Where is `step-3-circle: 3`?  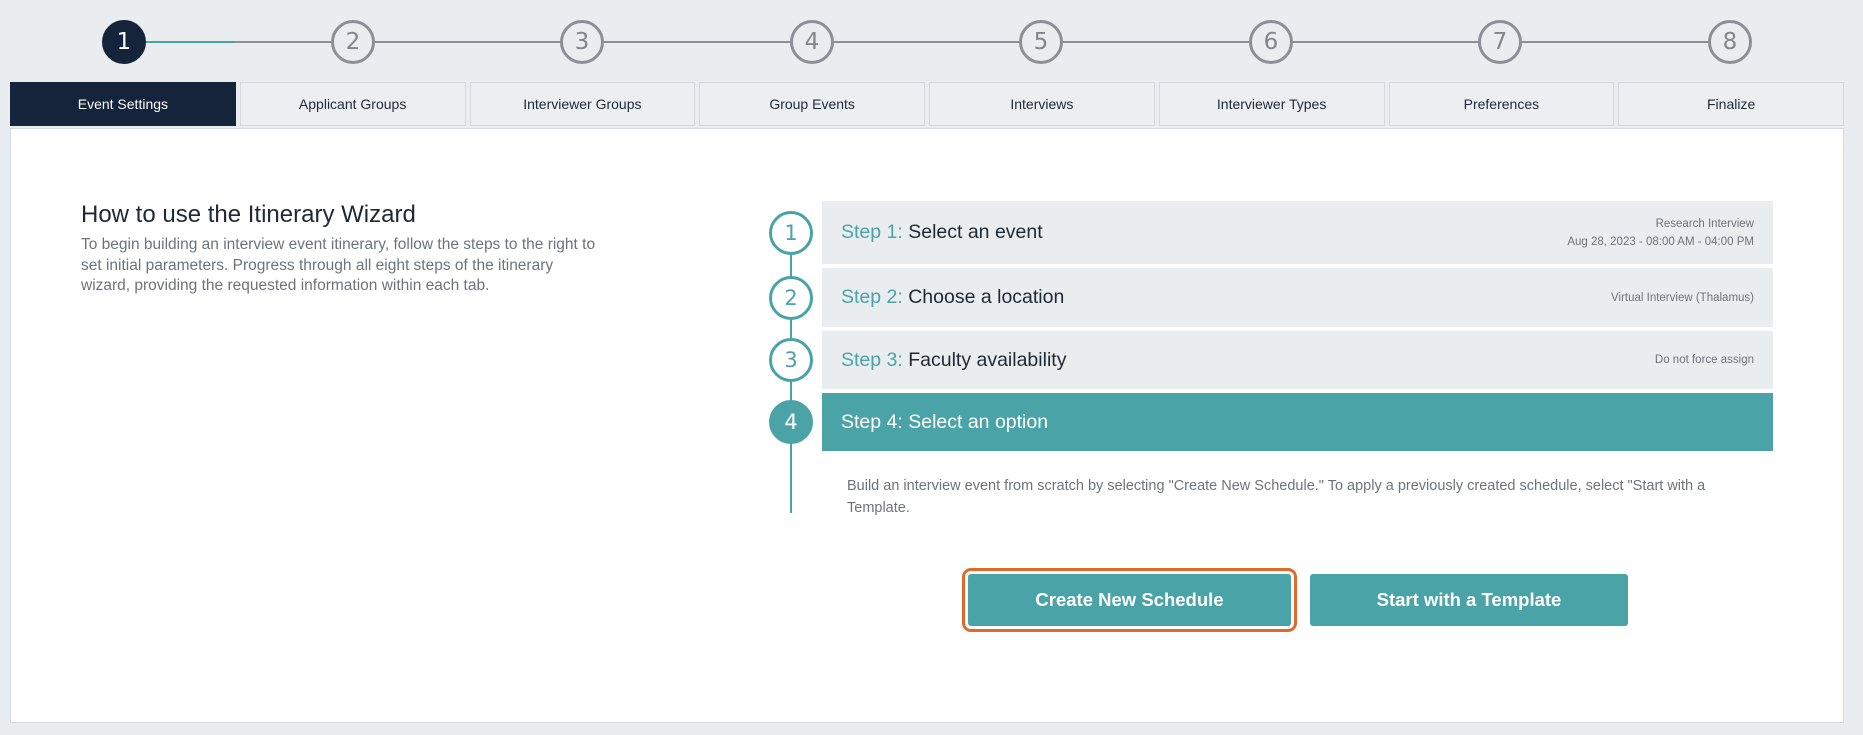
step-3-circle: 3 is located at coordinates (791, 360).